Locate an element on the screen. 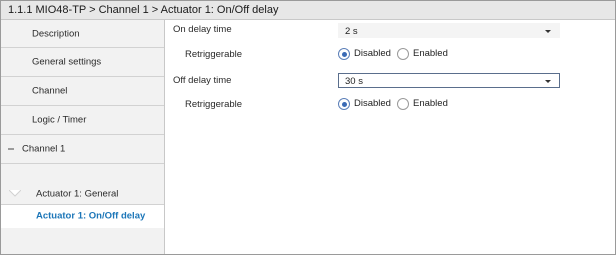 This screenshot has height=255, width=616. sidebar-item-label: General settings is located at coordinates (67, 62).